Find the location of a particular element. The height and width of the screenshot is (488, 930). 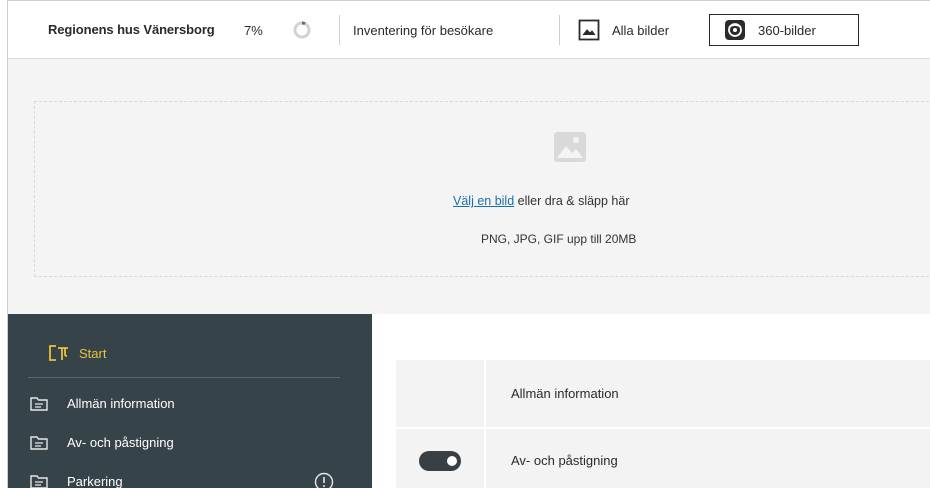

drop-text: eller dra & släpp här is located at coordinates (572, 201).